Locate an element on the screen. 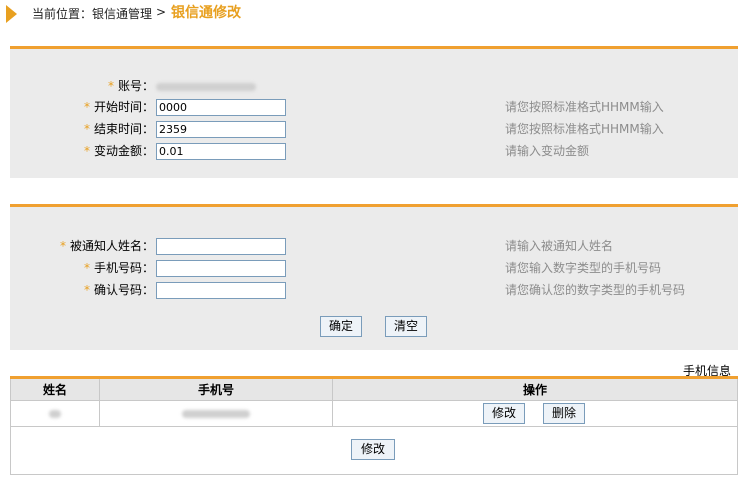  table-footer: 修改 is located at coordinates (374, 451).